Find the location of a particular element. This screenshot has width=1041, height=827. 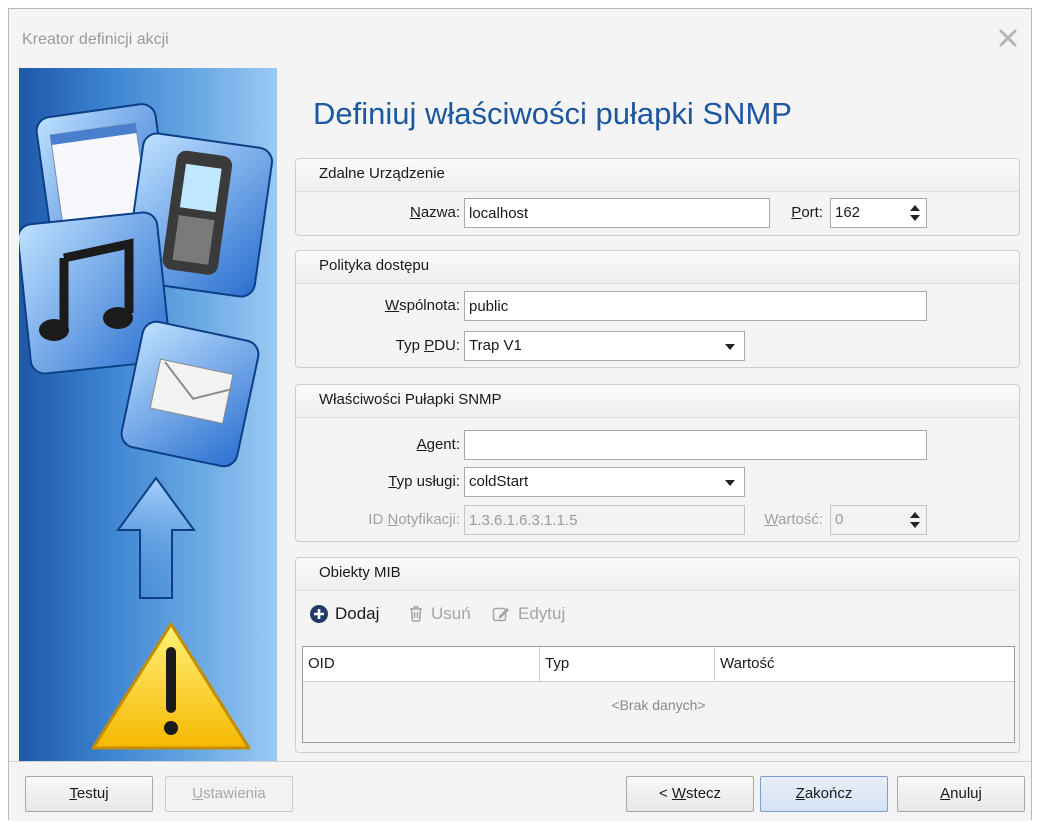

group-title: Zdalne Urządzenie is located at coordinates (657, 175).